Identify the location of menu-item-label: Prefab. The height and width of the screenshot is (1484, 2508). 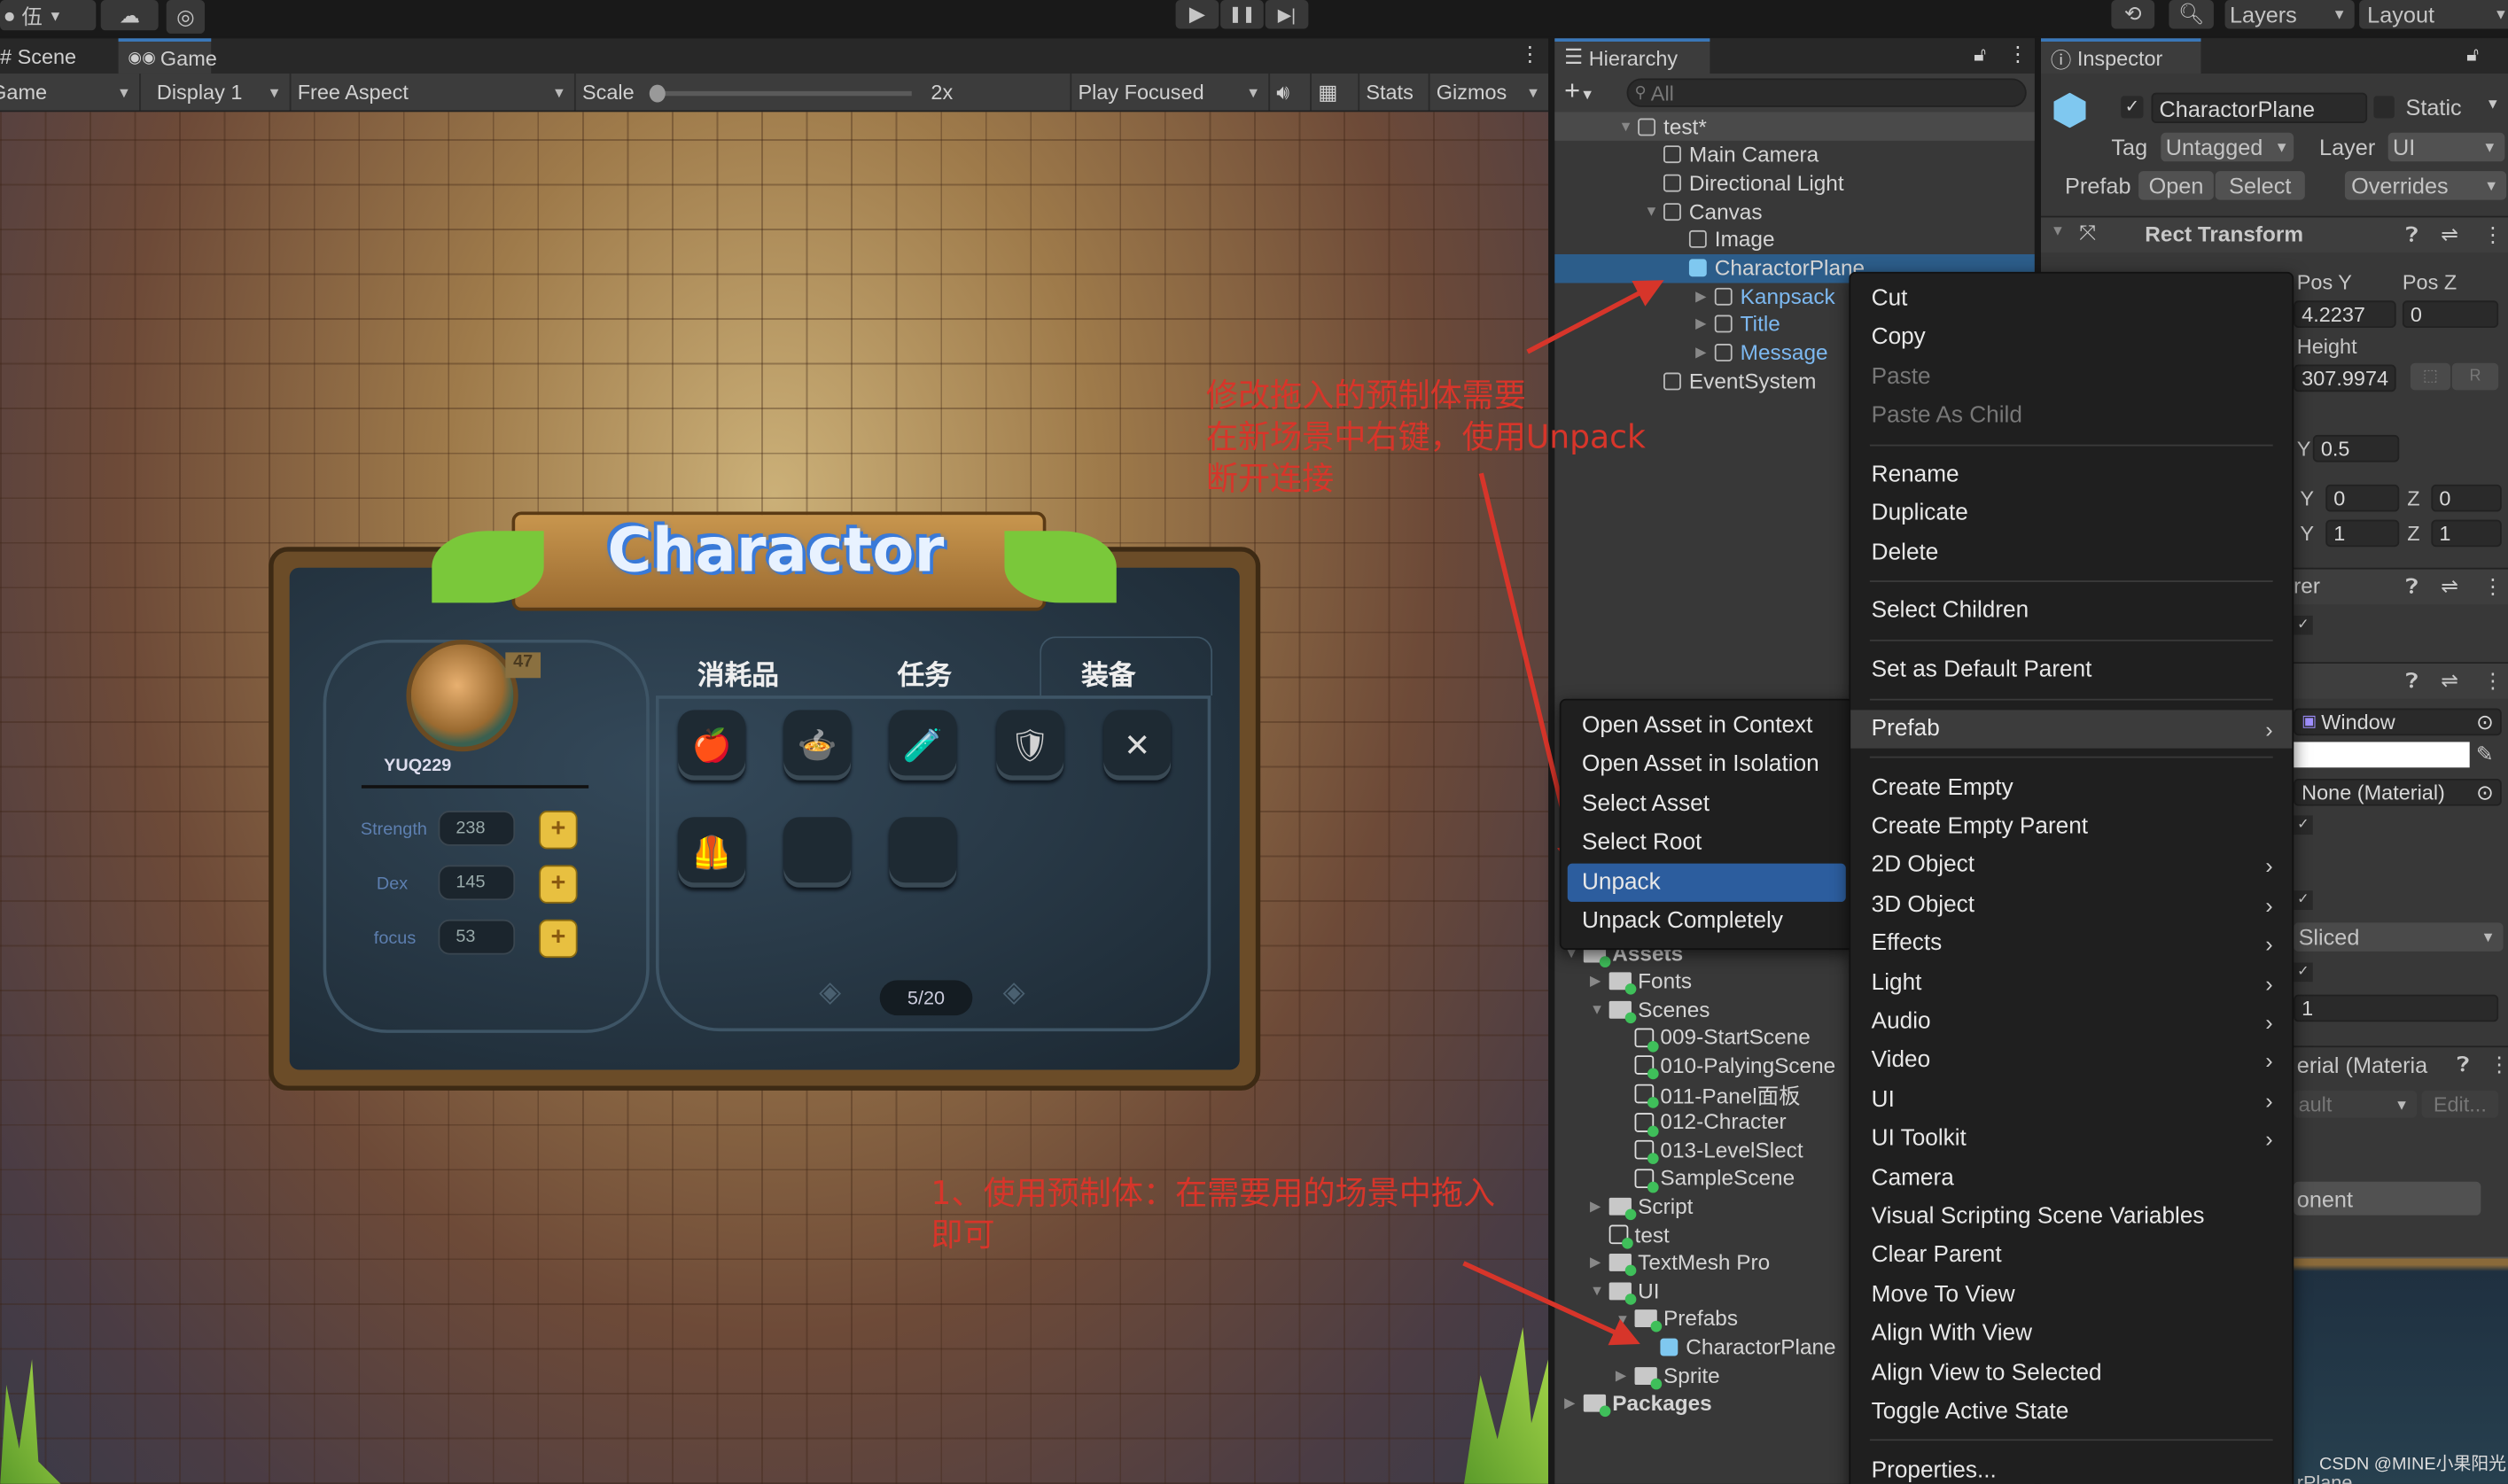
(1906, 729).